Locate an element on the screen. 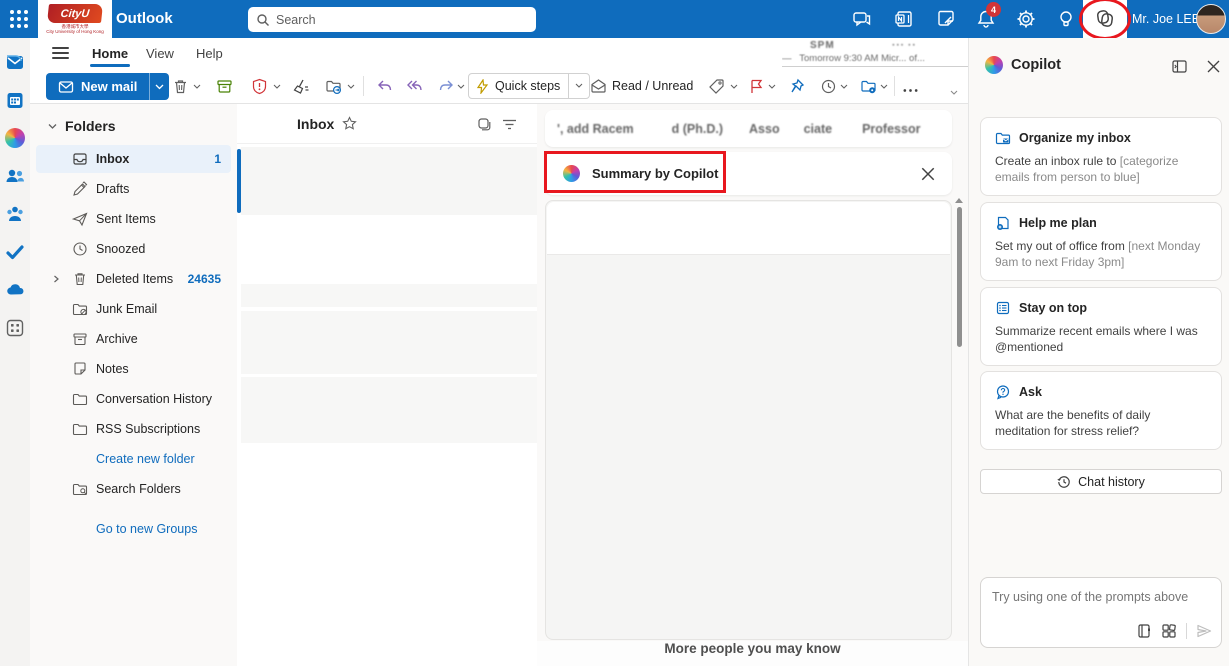 Image resolution: width=1229 pixels, height=666 pixels. user-avatar is located at coordinates (1211, 19).